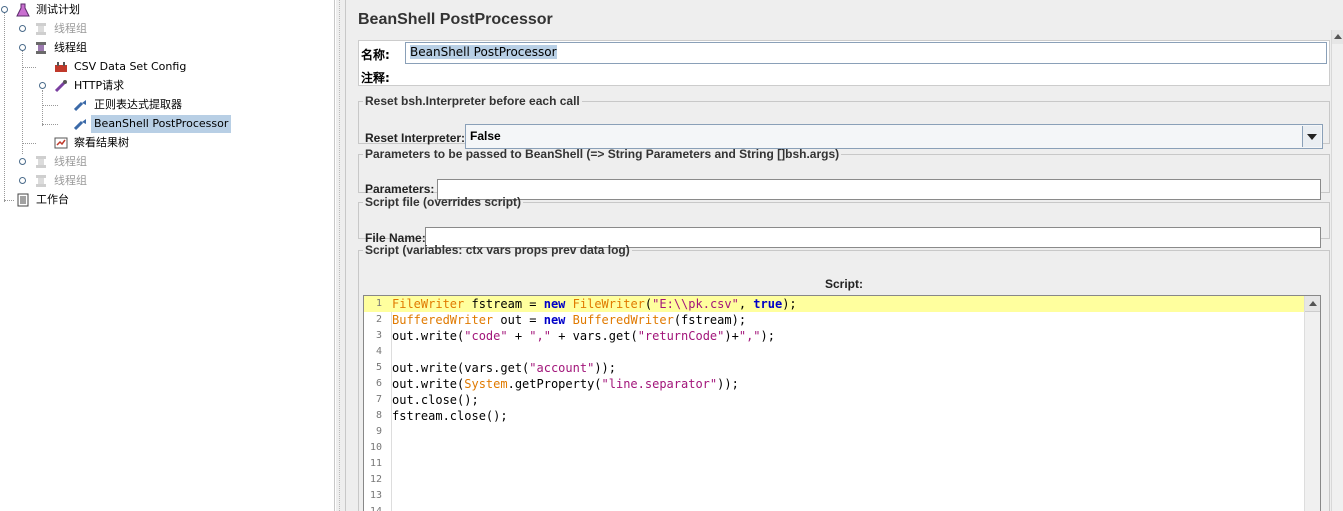  What do you see at coordinates (101, 142) in the screenshot?
I see `tree-node-label: 察看结果树` at bounding box center [101, 142].